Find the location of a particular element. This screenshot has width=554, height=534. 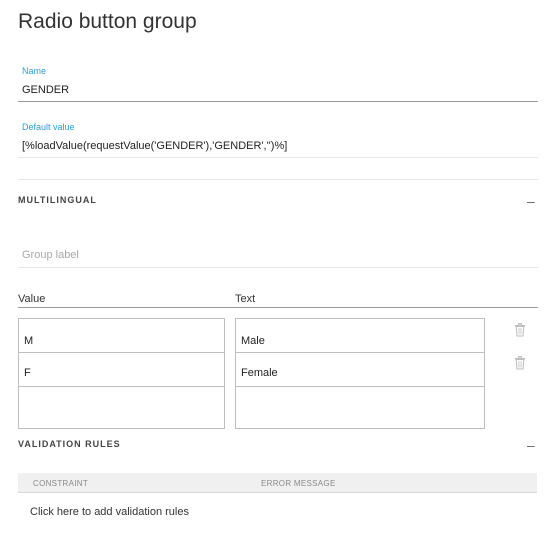

default-value-label: Default value is located at coordinates (48, 127).